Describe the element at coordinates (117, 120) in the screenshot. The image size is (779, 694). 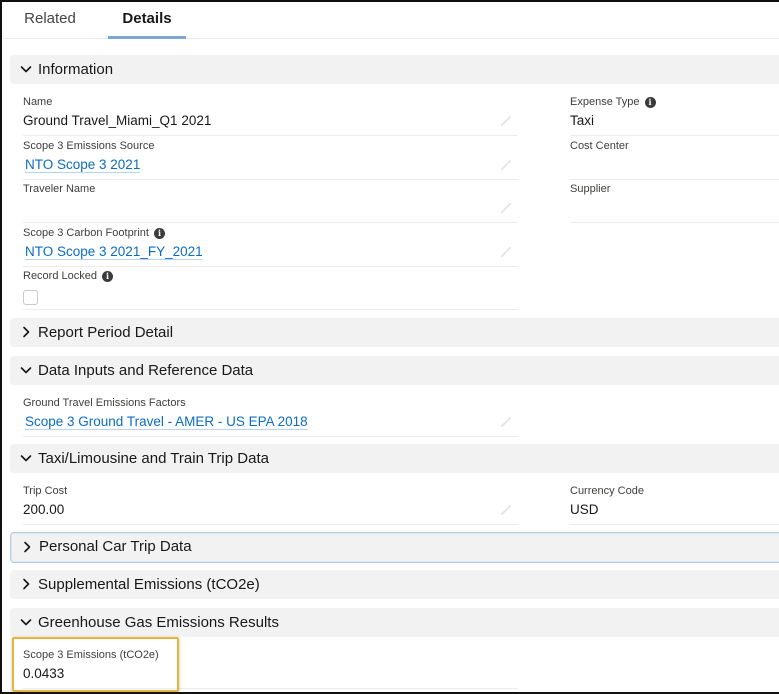
I see `field-value: Ground Travel_Miami_Q1 2021` at that location.